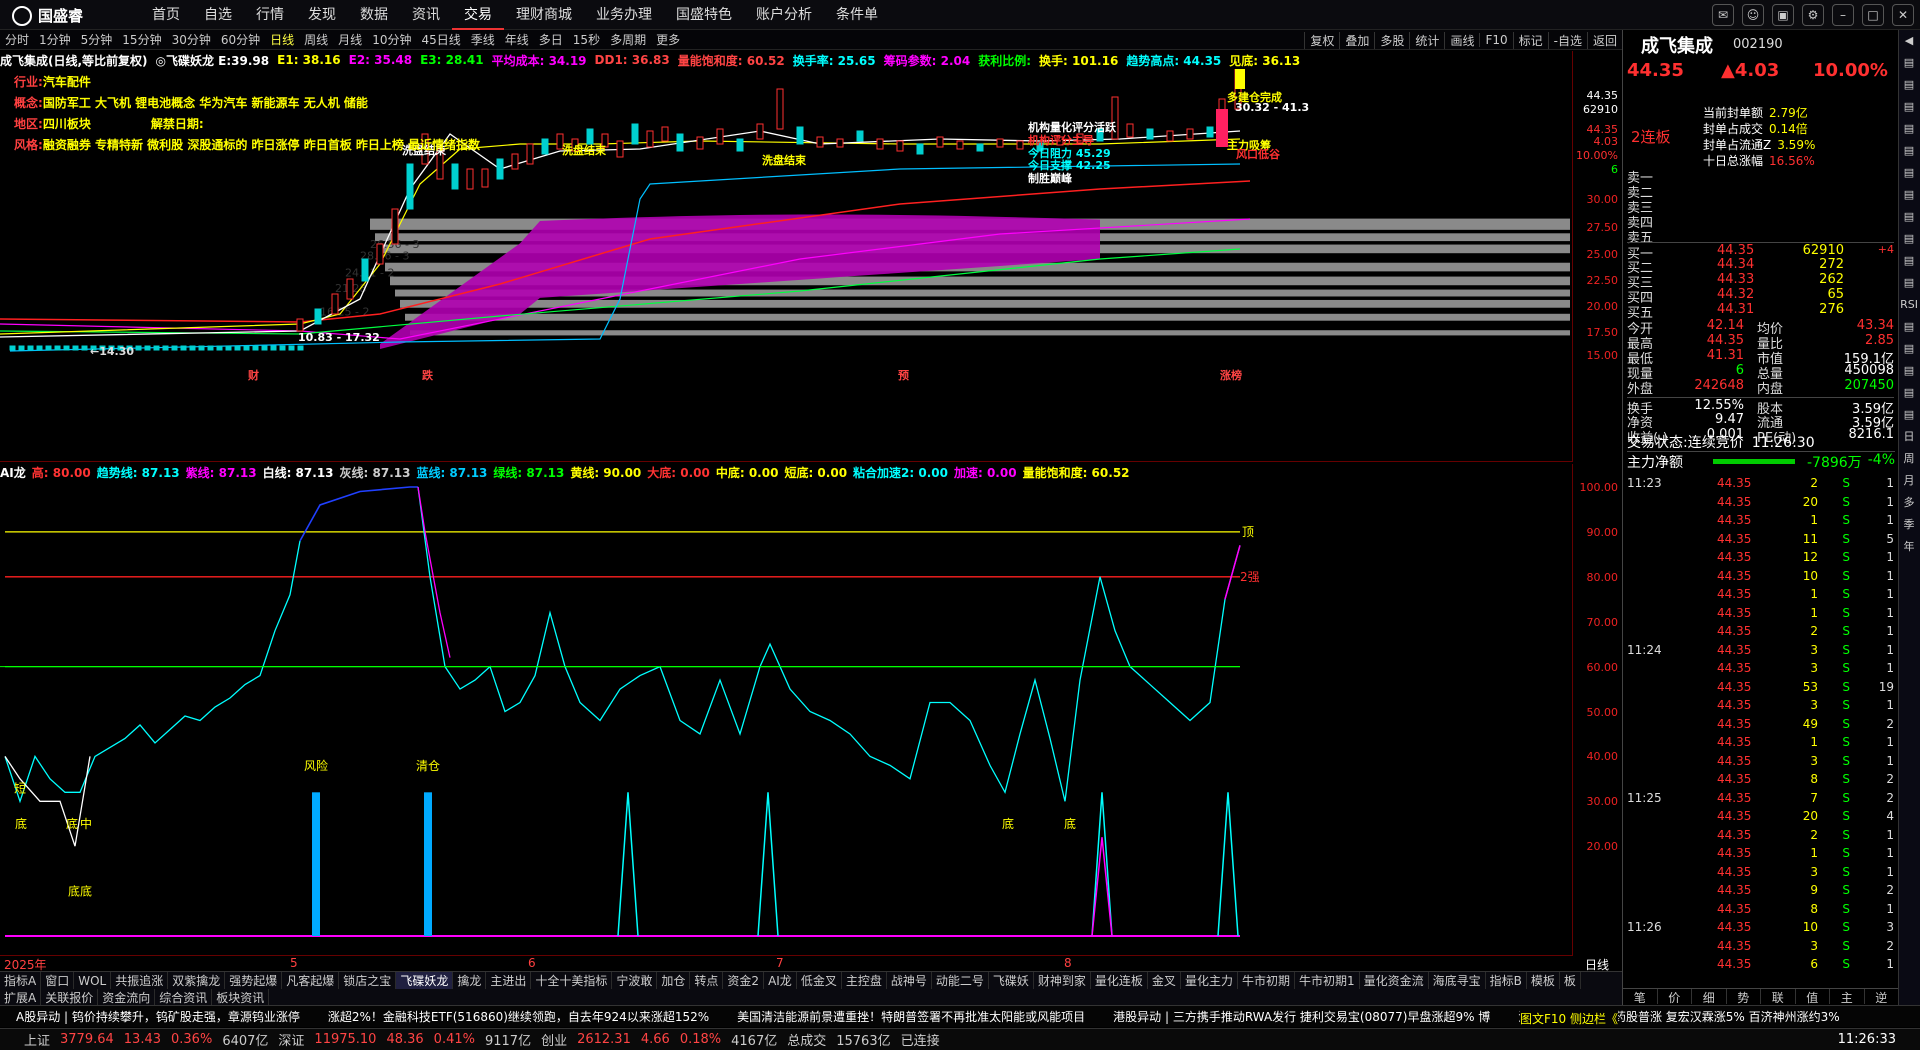  I want to click on indicator-tab: 加仓, so click(674, 980).